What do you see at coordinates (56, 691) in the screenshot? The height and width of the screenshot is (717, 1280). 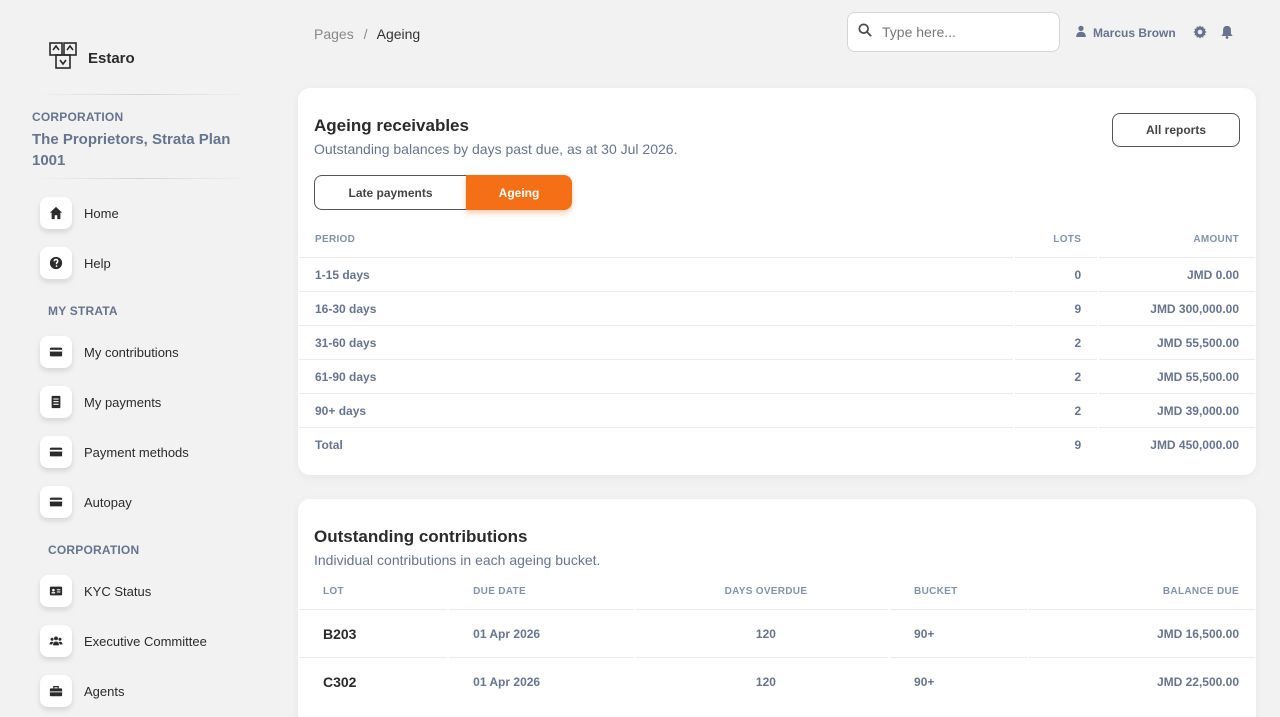 I see `briefcase-icon` at bounding box center [56, 691].